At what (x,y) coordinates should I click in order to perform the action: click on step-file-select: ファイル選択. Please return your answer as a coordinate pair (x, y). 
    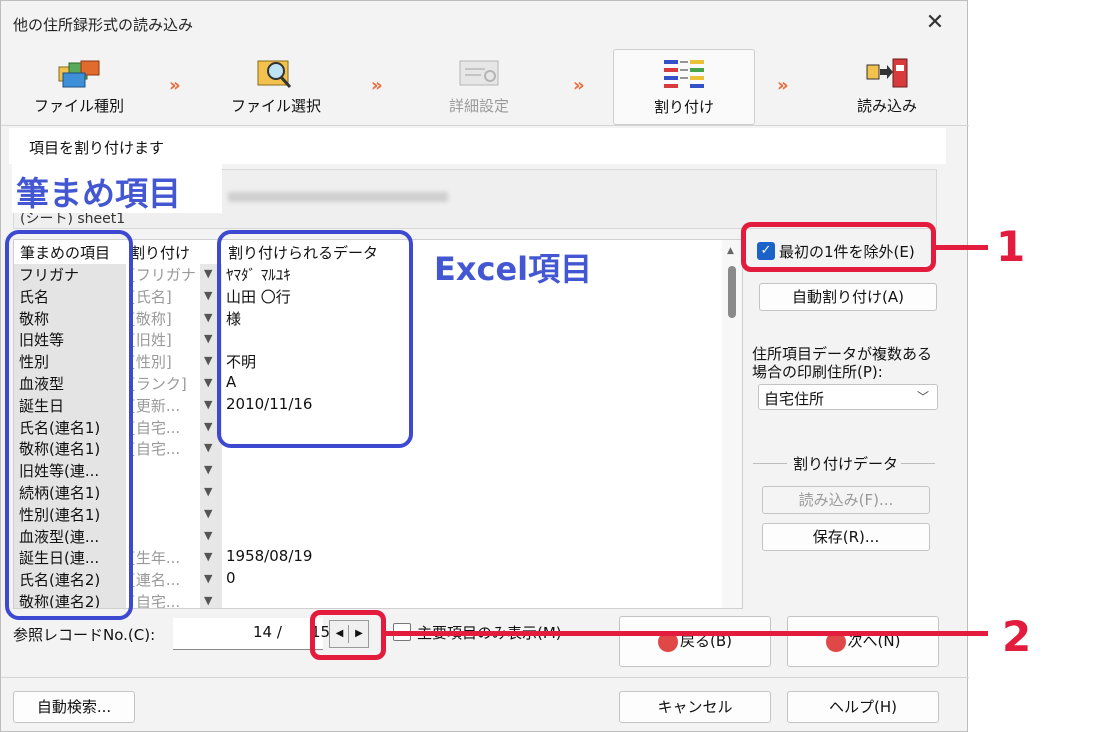
    Looking at the image, I should click on (276, 87).